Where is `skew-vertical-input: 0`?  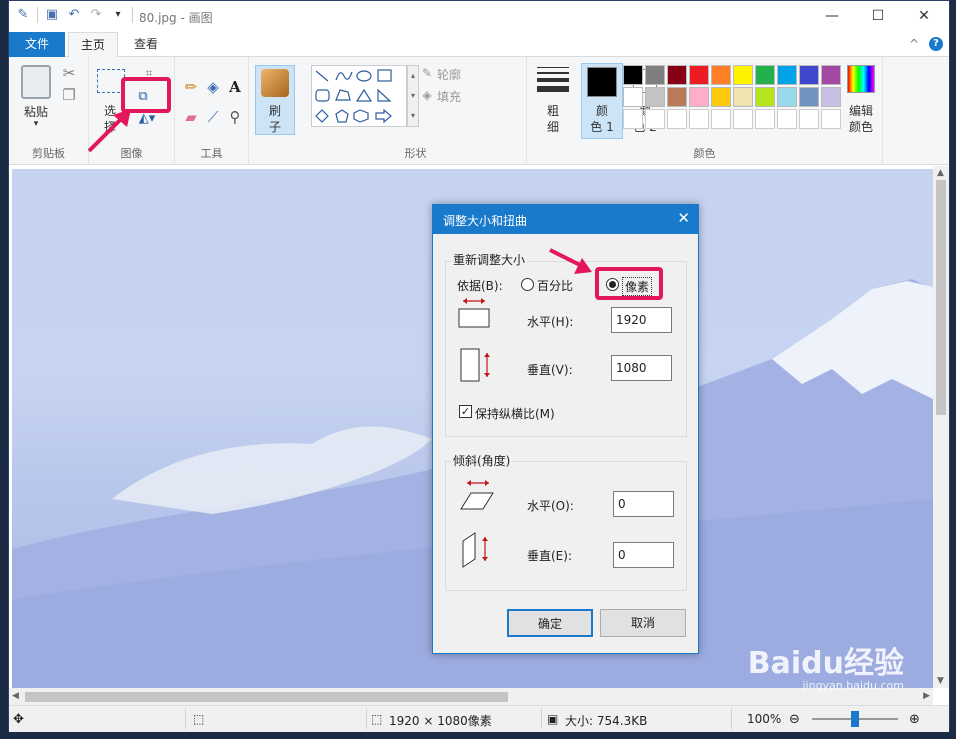
skew-vertical-input: 0 is located at coordinates (643, 555).